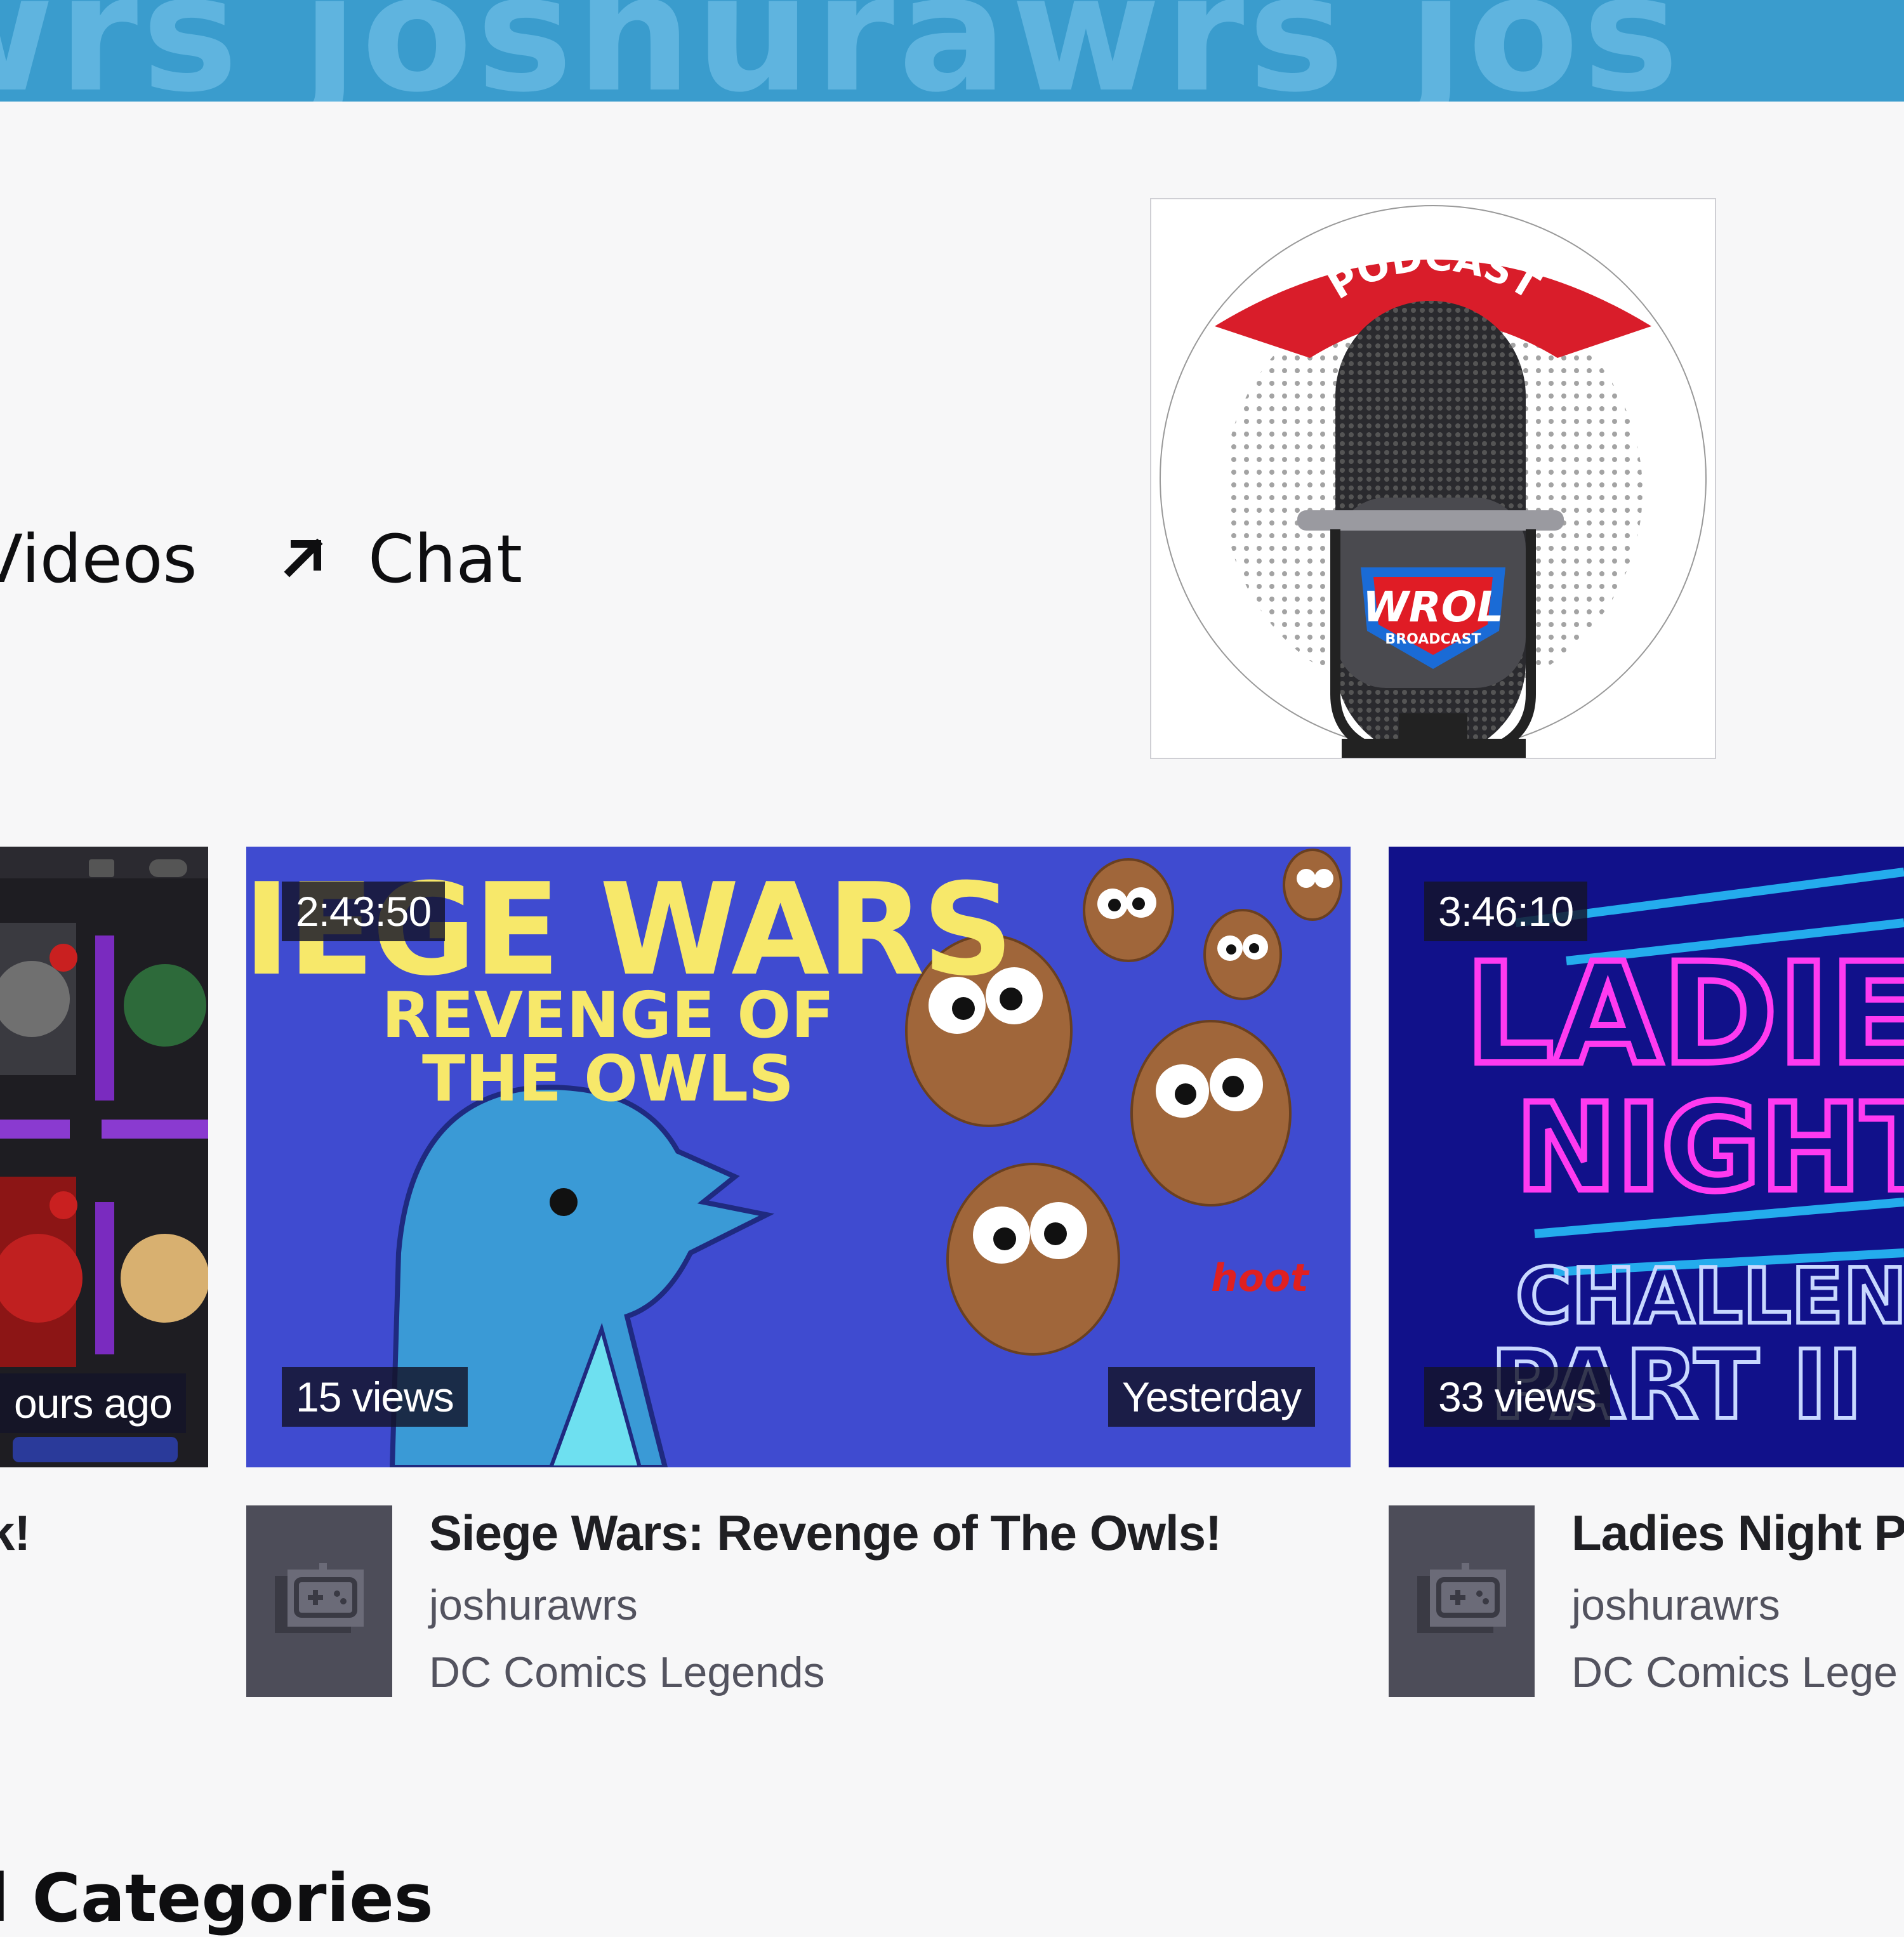 The height and width of the screenshot is (1937, 1904). Describe the element at coordinates (1517, 1397) in the screenshot. I see `views-badge: 33 views` at that location.